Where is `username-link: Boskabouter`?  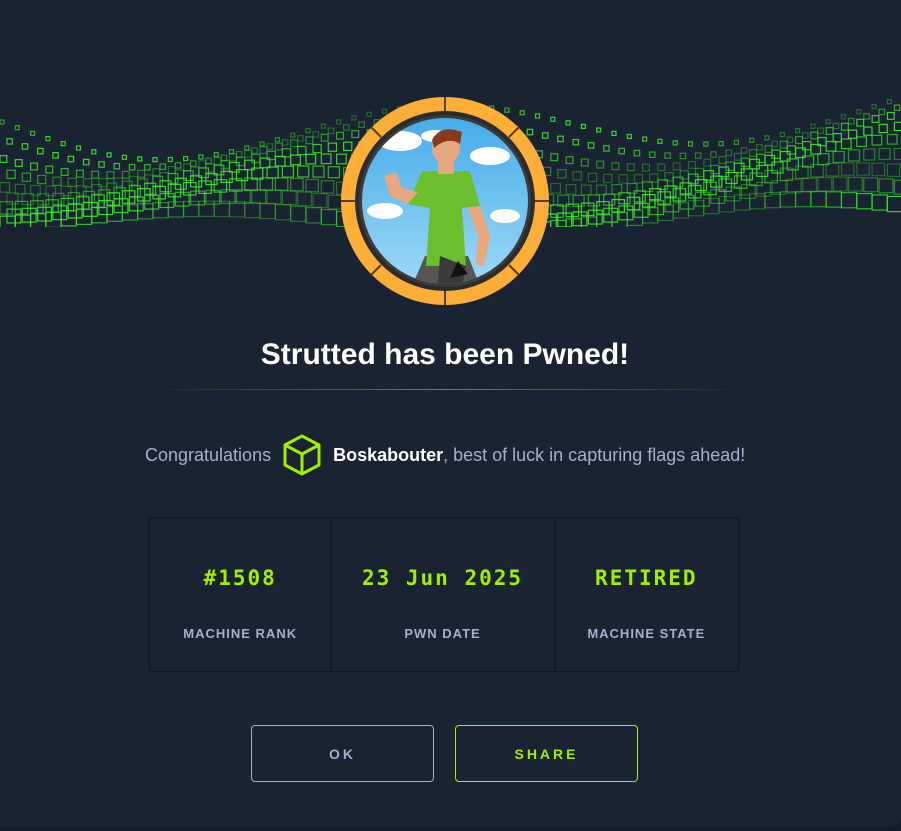
username-link: Boskabouter is located at coordinates (388, 455).